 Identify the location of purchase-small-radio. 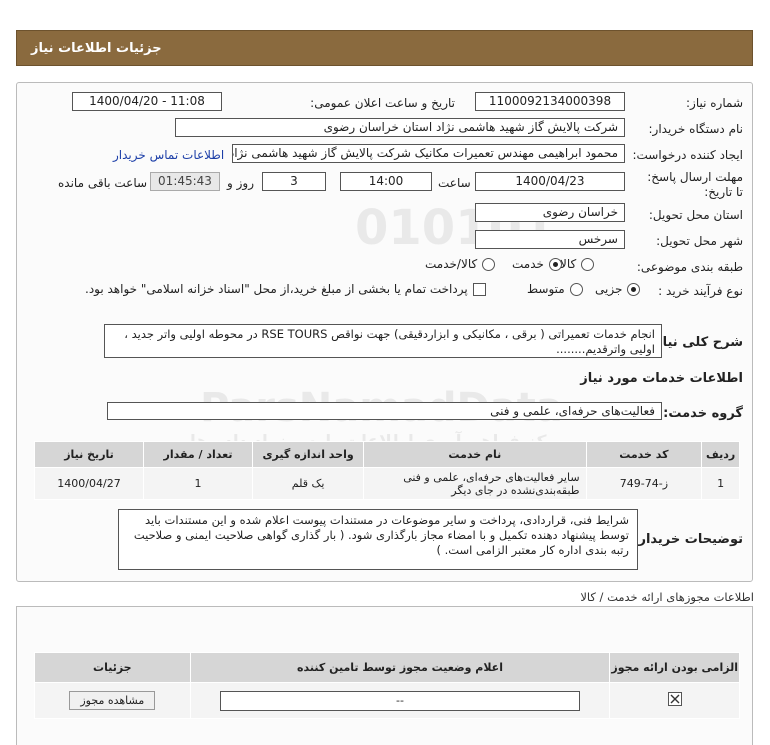
(634, 289).